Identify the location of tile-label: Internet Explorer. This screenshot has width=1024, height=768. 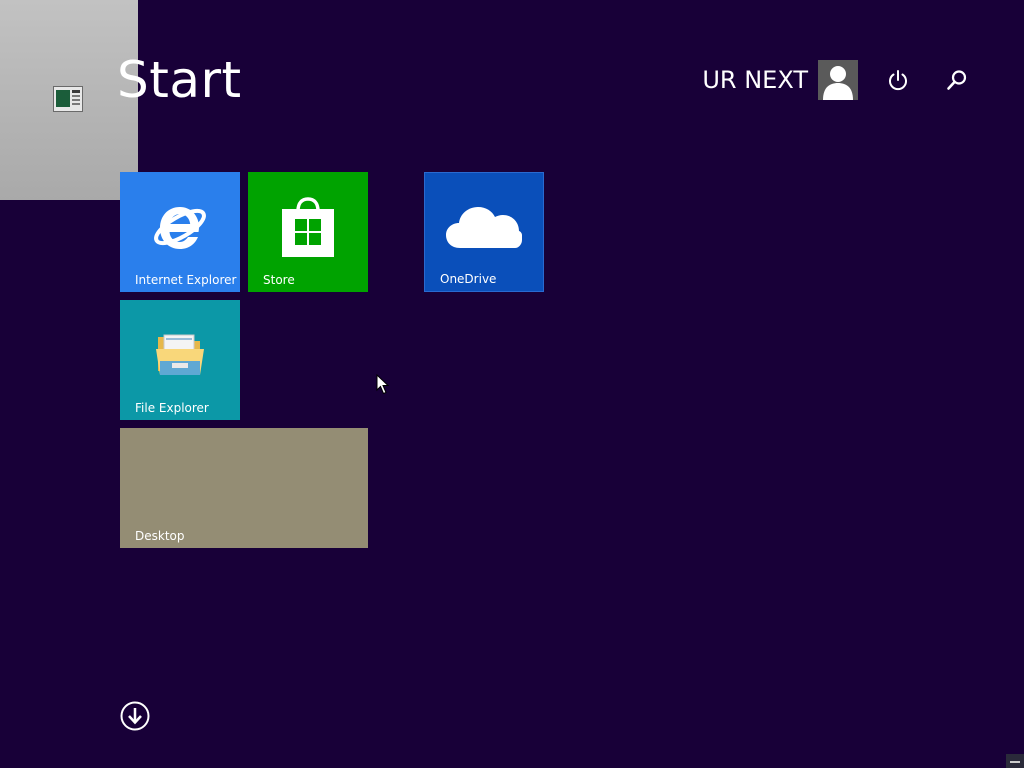
(186, 280).